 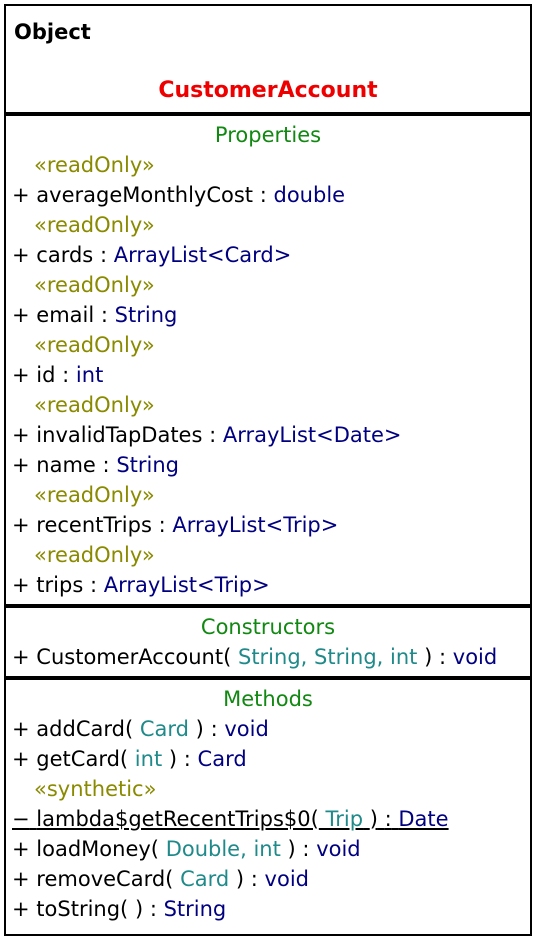 I want to click on property-type: ArrayList<Date>, so click(x=312, y=435).